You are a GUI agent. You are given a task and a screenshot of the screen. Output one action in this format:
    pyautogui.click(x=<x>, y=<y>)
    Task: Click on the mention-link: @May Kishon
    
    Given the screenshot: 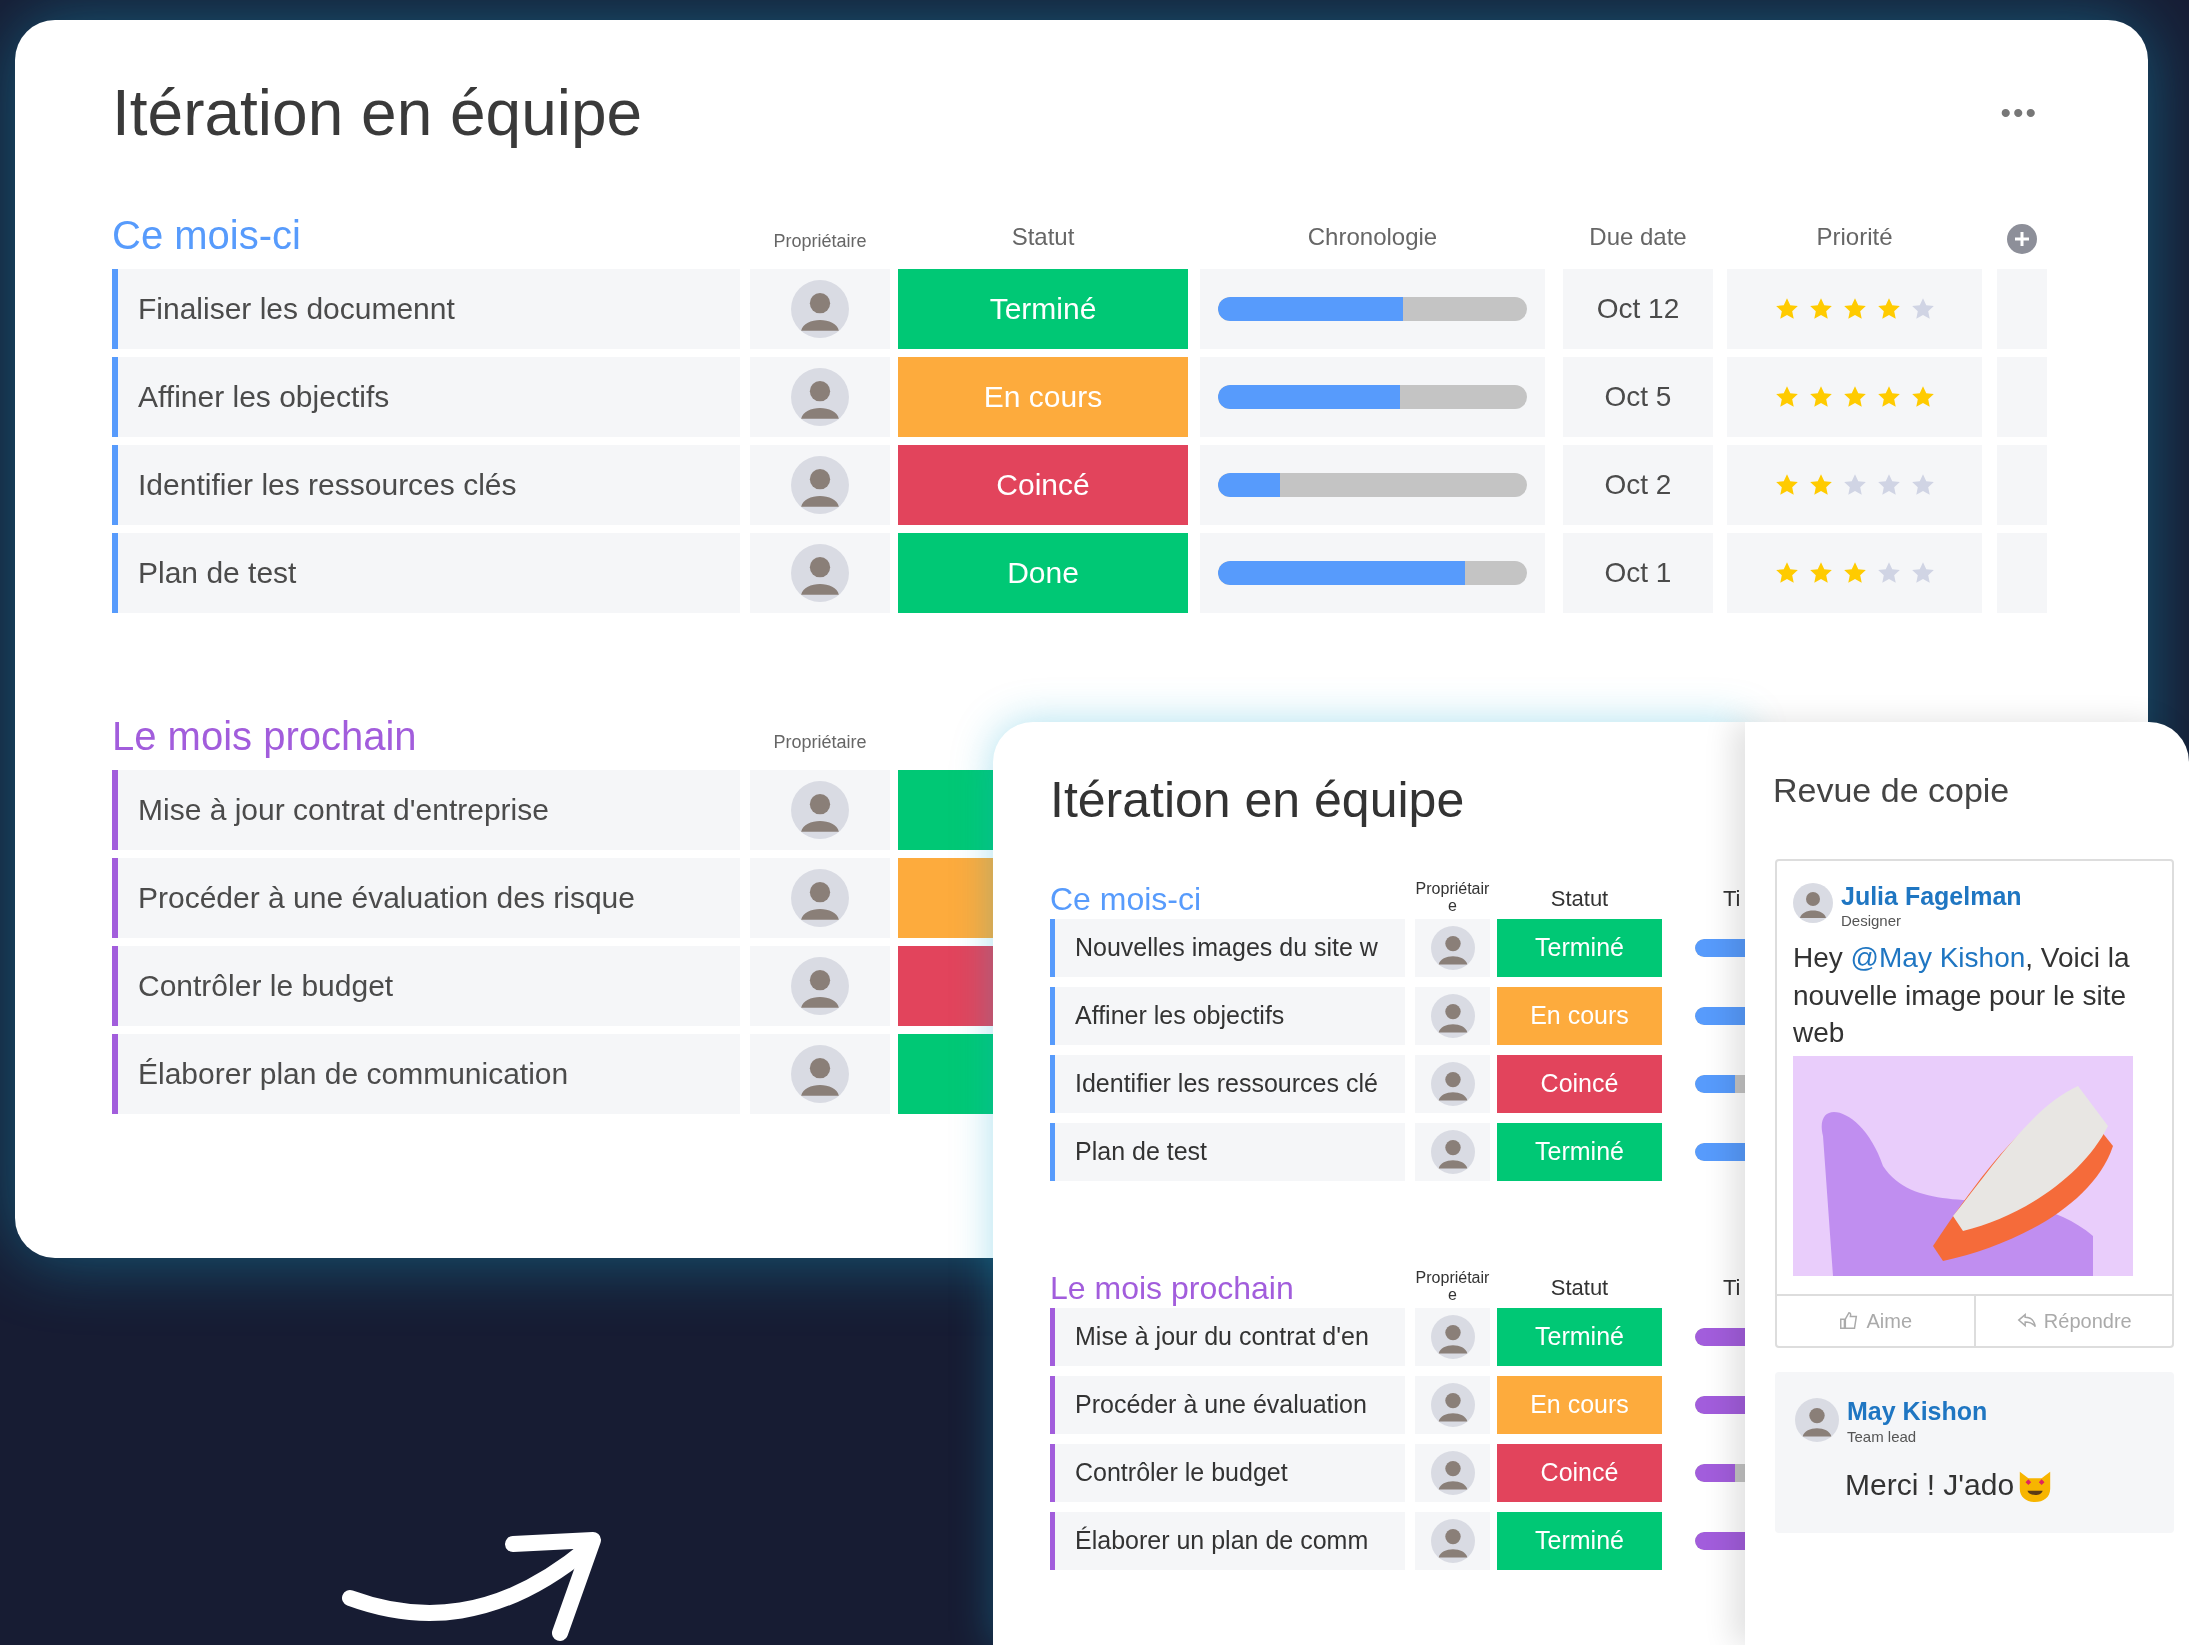 What is the action you would take?
    pyautogui.click(x=1938, y=957)
    